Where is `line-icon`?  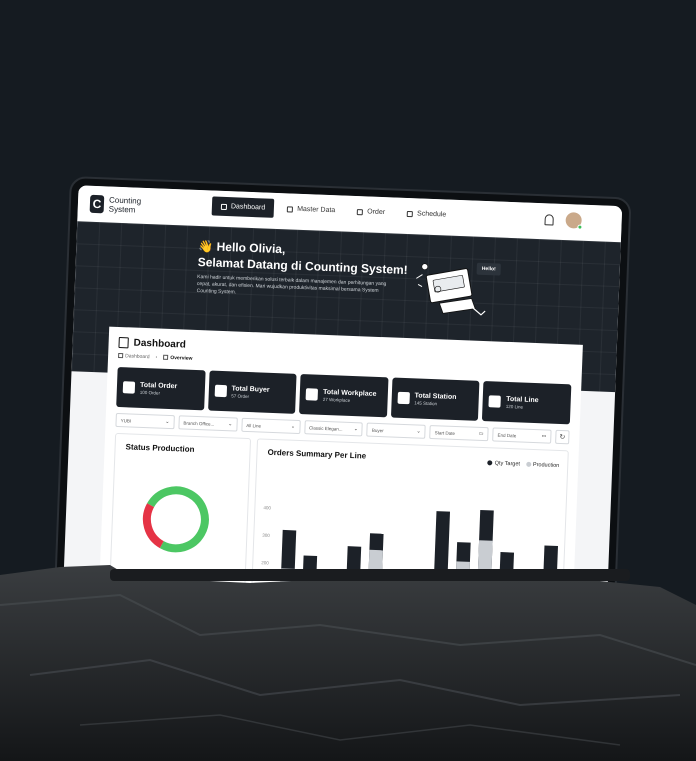 line-icon is located at coordinates (495, 401).